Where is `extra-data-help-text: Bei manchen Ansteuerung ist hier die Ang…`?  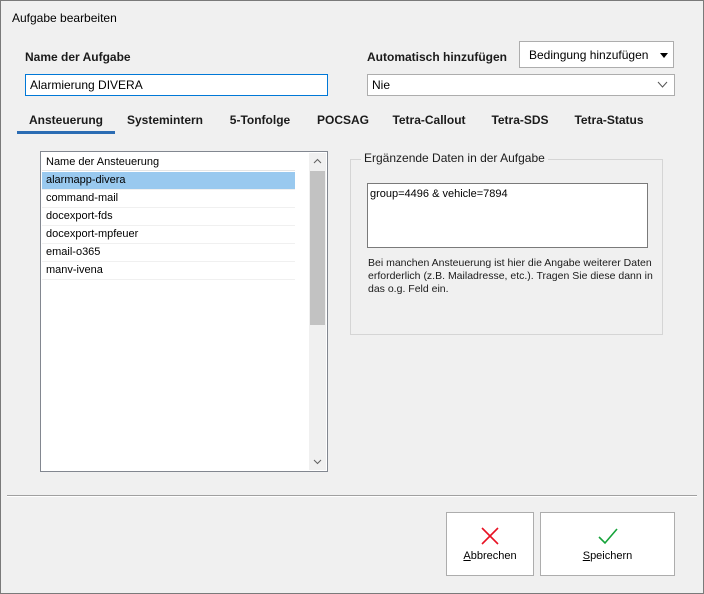 extra-data-help-text: Bei manchen Ansteuerung ist hier die Ang… is located at coordinates (510, 276).